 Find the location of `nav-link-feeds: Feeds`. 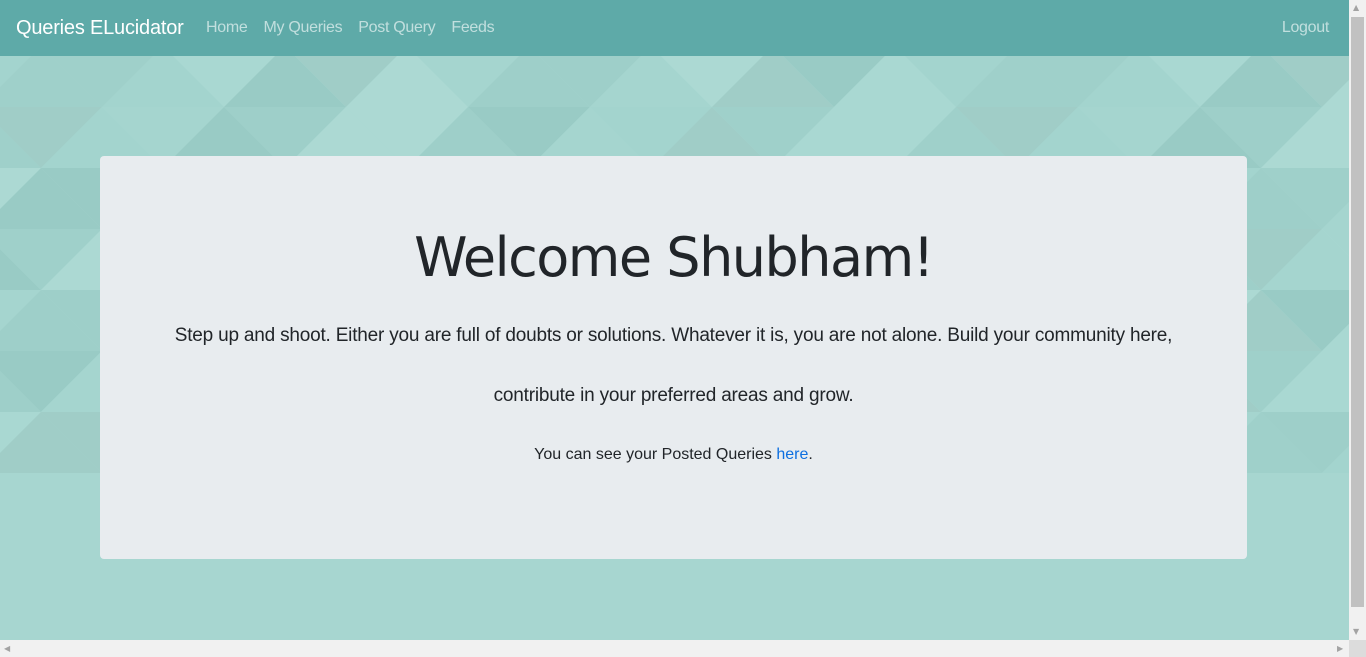

nav-link-feeds: Feeds is located at coordinates (472, 28).